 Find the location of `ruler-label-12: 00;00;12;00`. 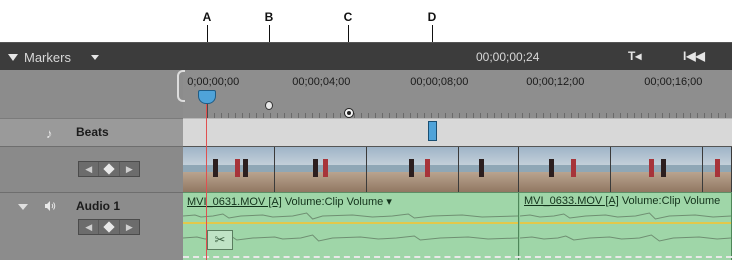

ruler-label-12: 00;00;12;00 is located at coordinates (555, 82).